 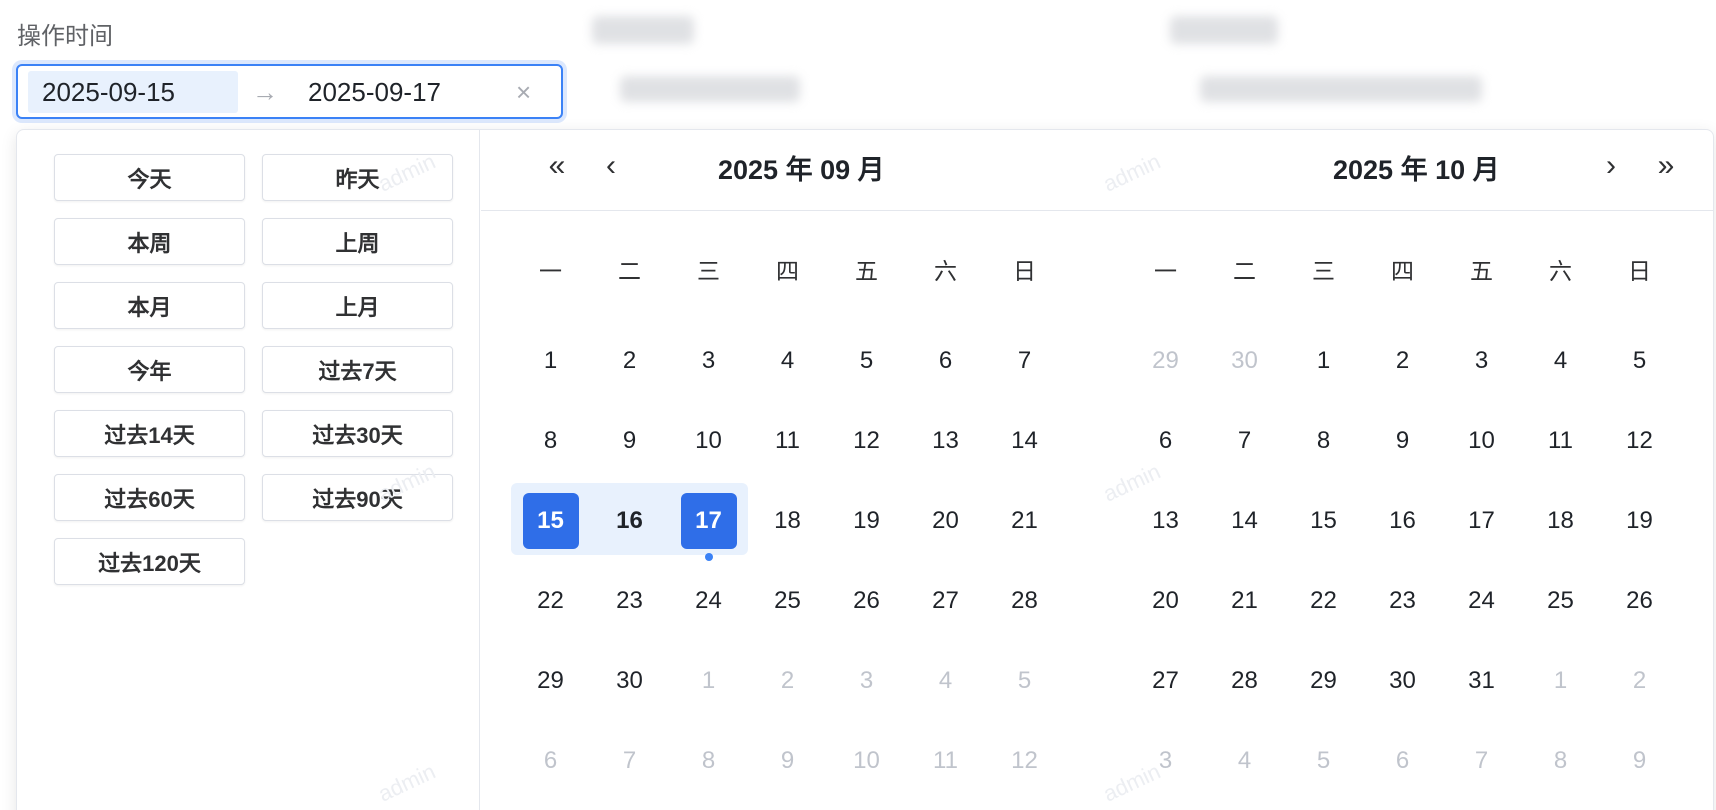 What do you see at coordinates (357, 241) in the screenshot?
I see `shortcut-button: 上周` at bounding box center [357, 241].